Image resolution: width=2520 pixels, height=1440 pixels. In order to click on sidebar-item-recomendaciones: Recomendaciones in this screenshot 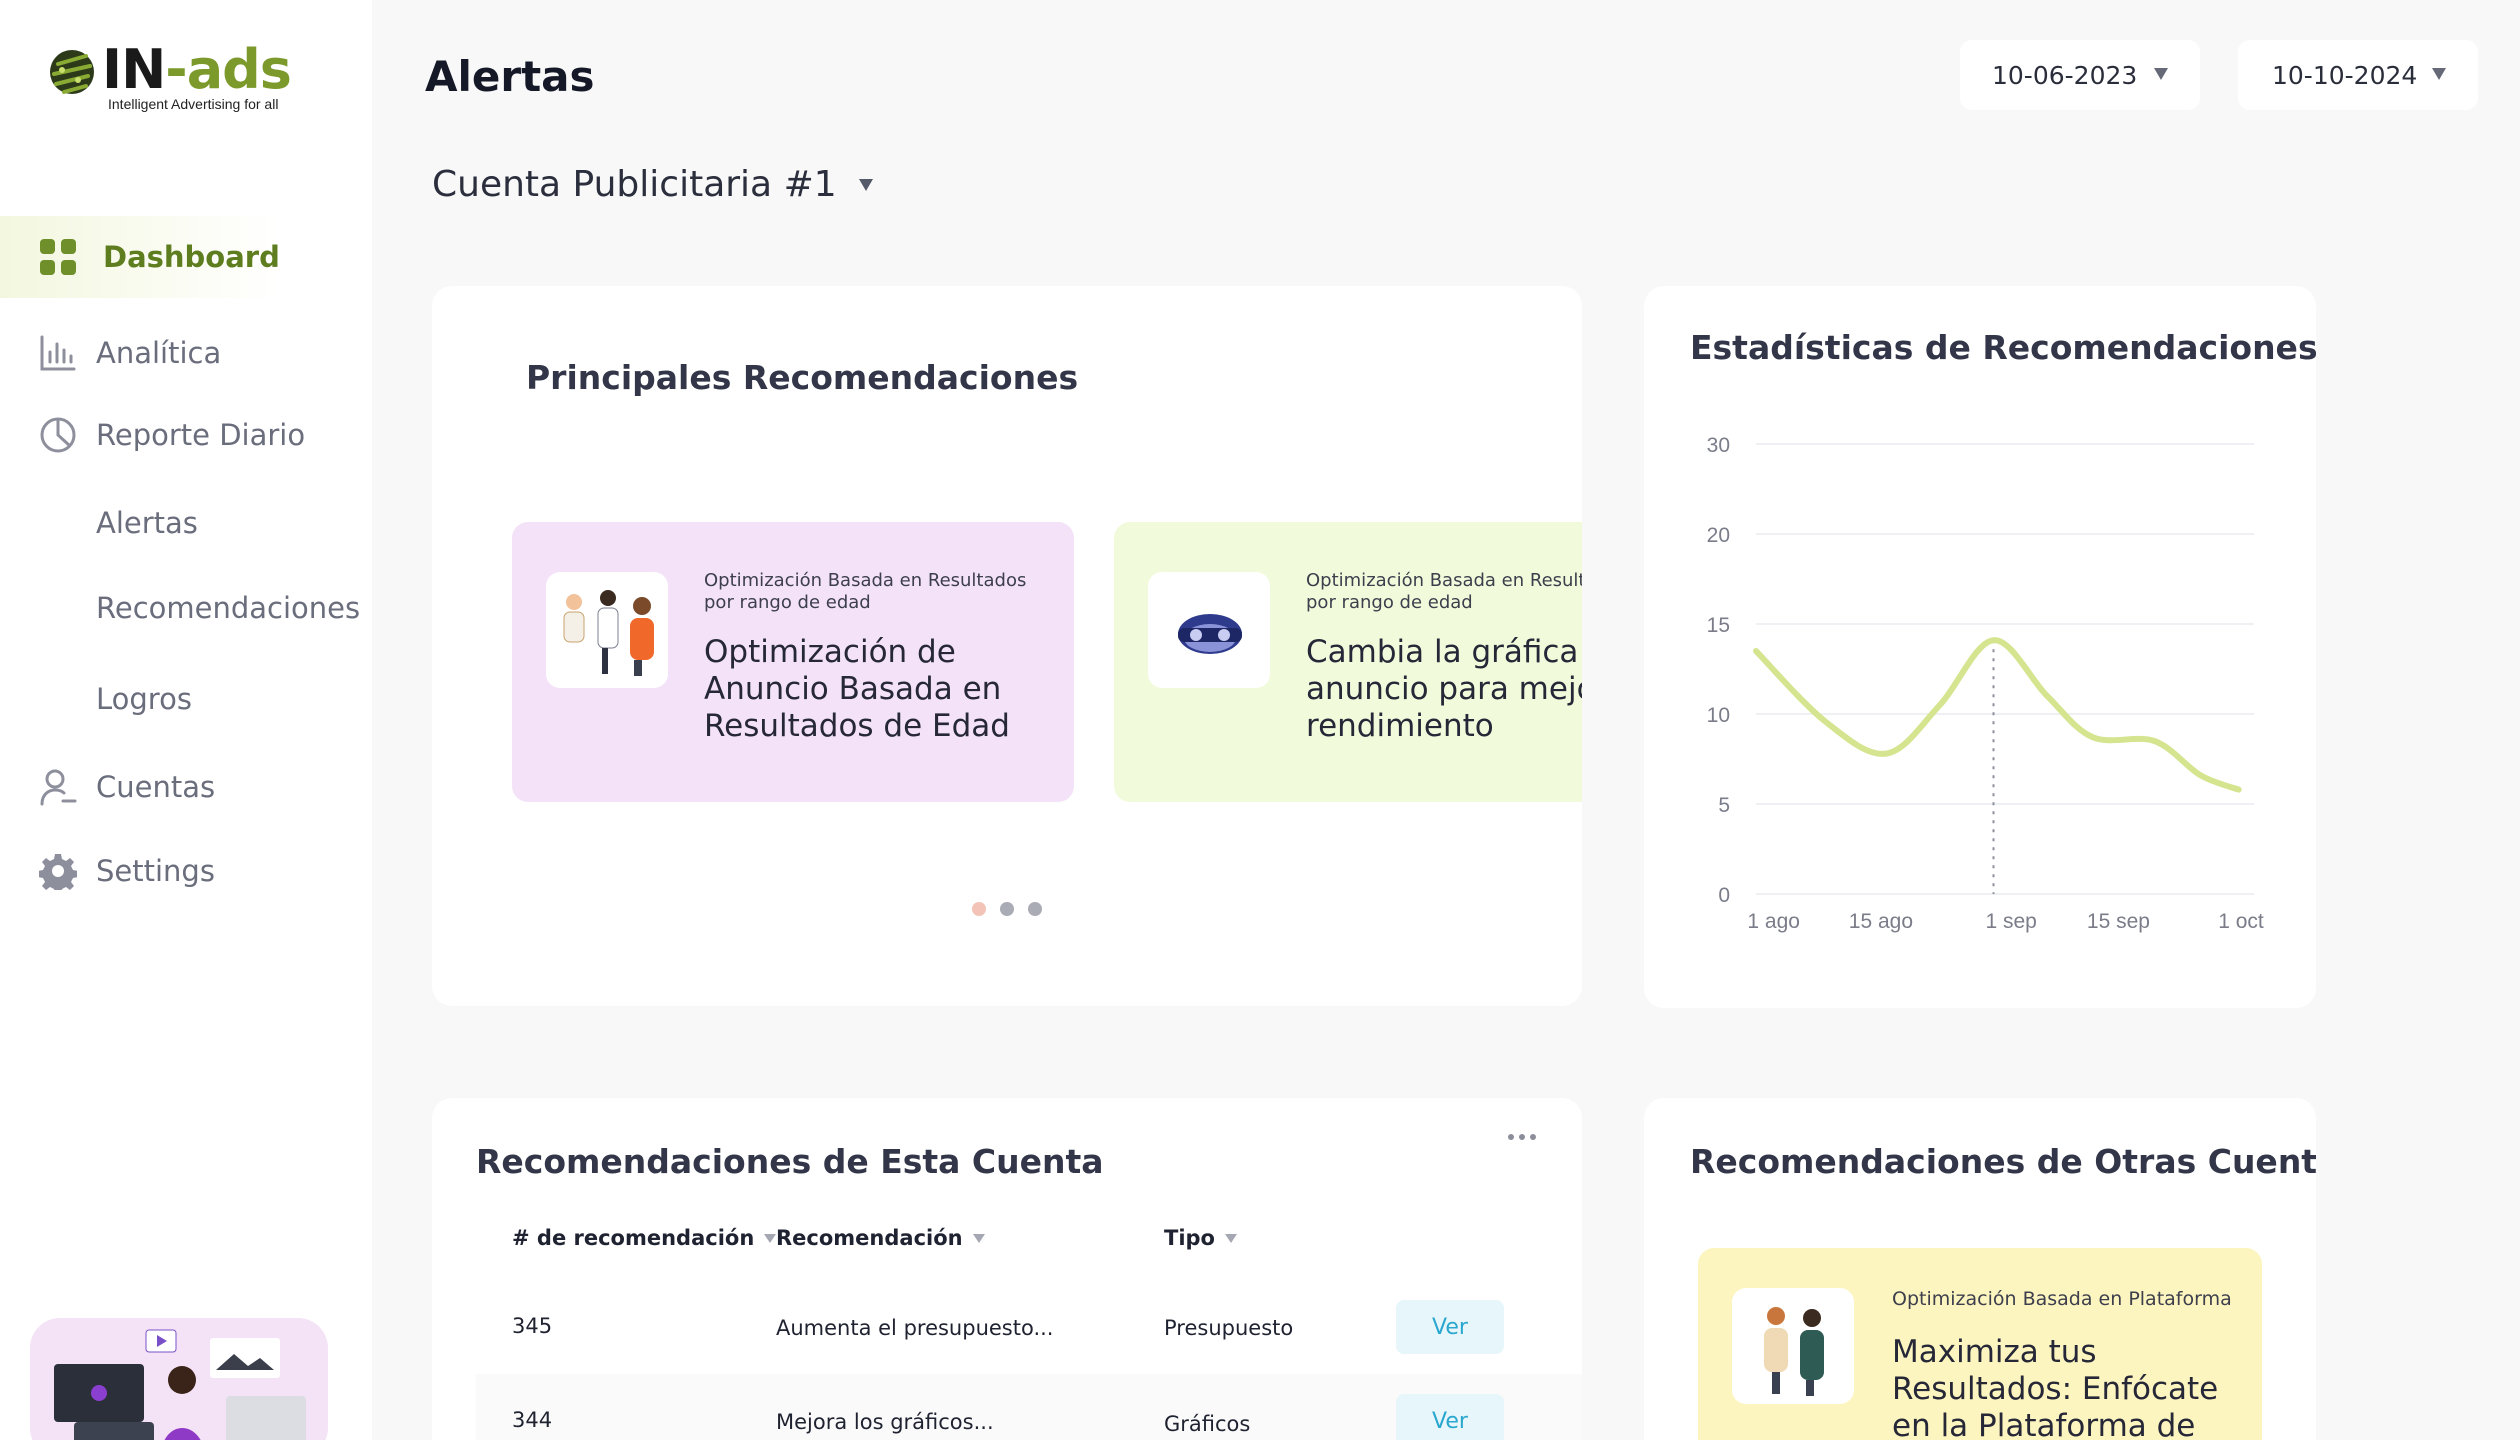, I will do `click(186, 608)`.